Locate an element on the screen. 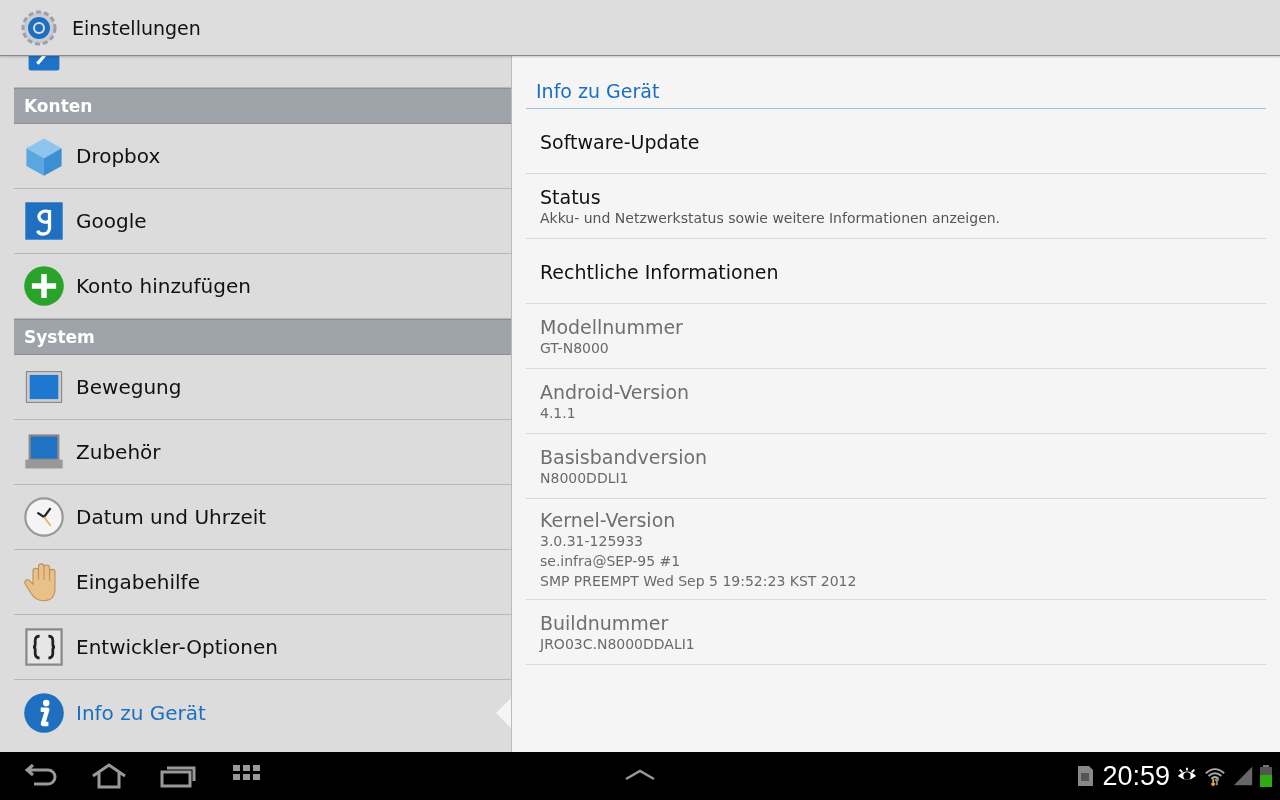 The width and height of the screenshot is (1280, 800). preference-item: Software-Update is located at coordinates (896, 141).